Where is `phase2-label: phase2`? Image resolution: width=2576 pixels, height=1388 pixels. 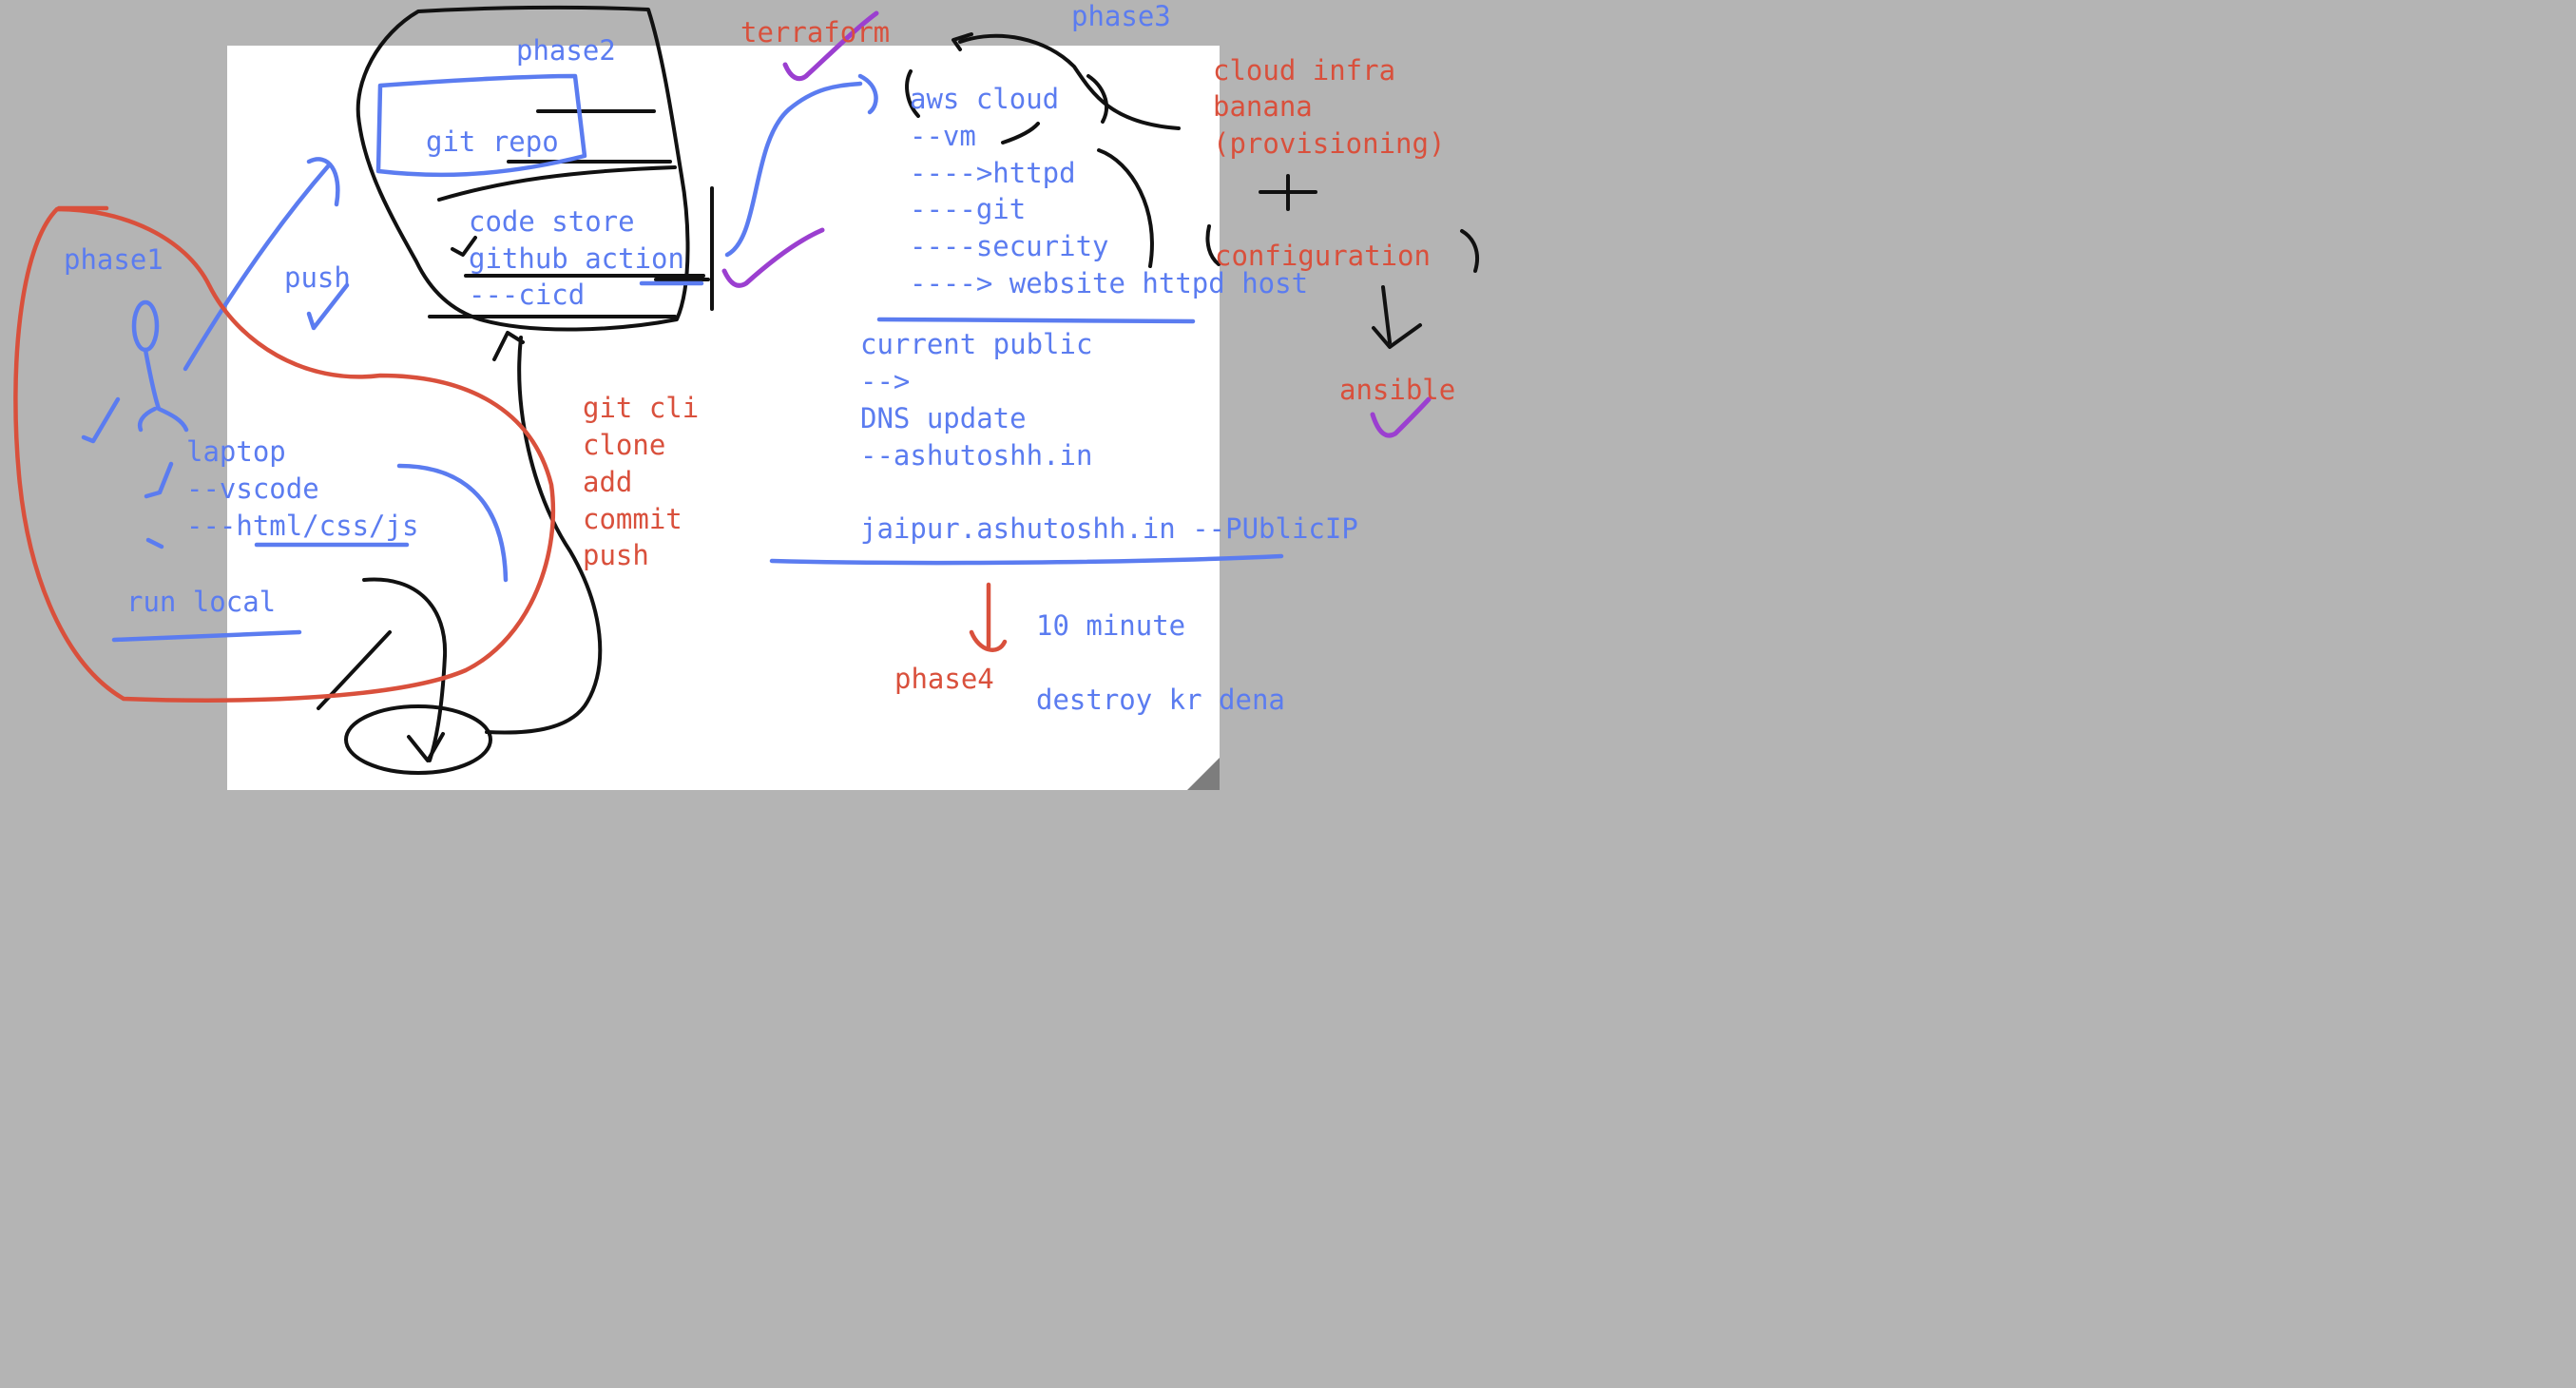
phase2-label: phase2 is located at coordinates (566, 50).